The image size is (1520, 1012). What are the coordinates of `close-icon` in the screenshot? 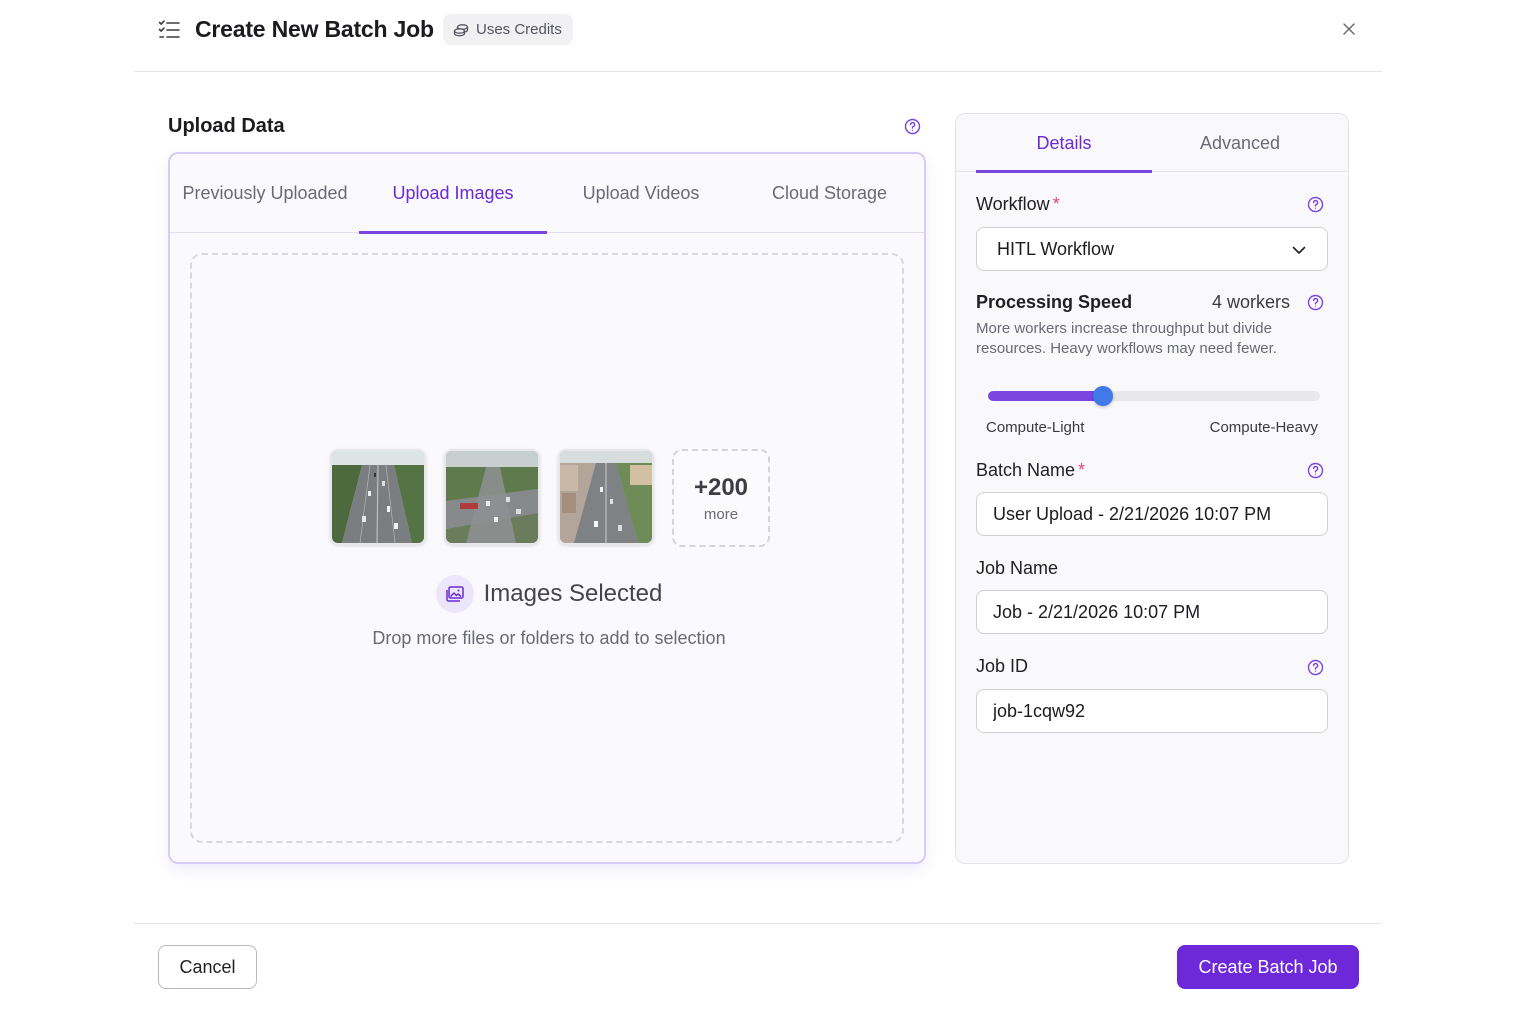 It's located at (1349, 29).